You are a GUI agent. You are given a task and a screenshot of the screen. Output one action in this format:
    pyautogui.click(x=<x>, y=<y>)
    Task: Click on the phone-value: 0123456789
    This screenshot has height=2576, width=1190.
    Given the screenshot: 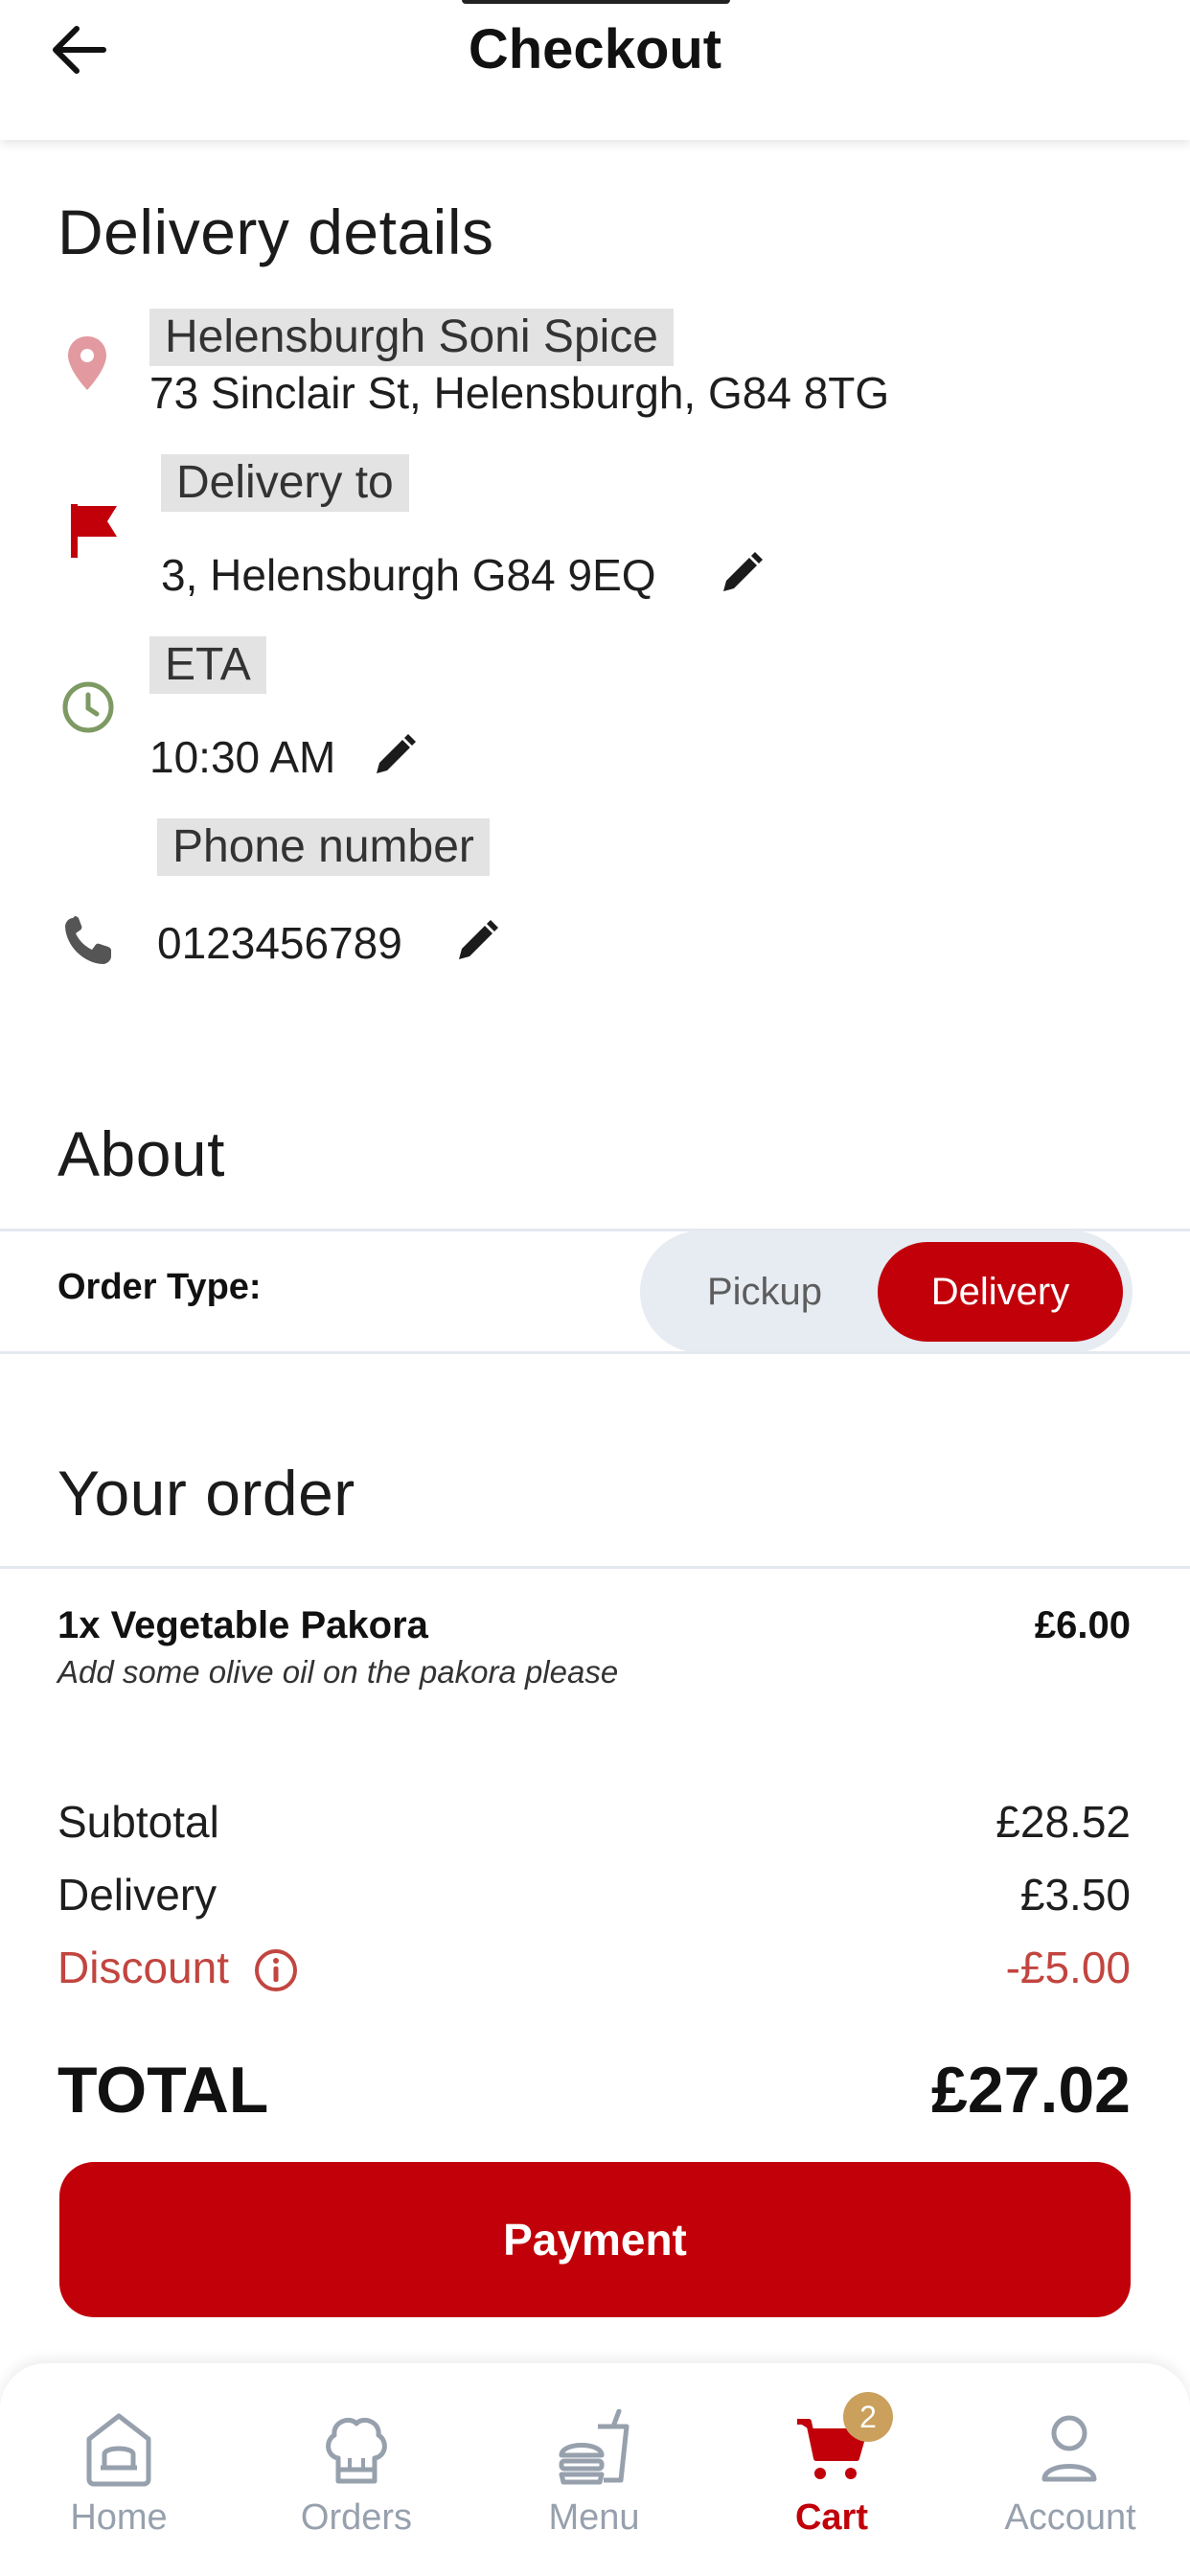 What is the action you would take?
    pyautogui.click(x=279, y=943)
    